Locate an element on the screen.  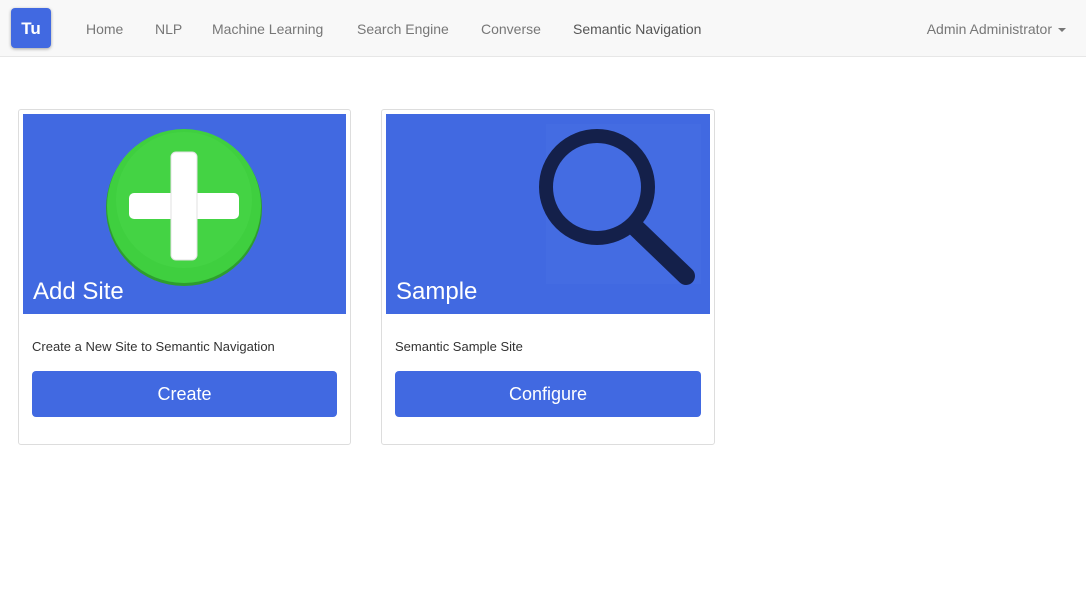
nav-machine-learning: Machine Learning is located at coordinates (267, 28).